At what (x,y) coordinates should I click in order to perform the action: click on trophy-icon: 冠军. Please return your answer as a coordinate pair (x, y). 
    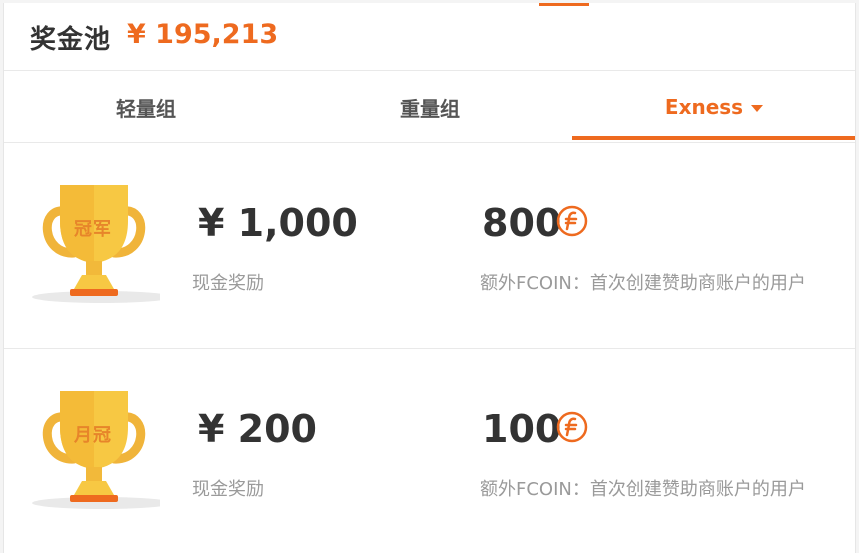
    Looking at the image, I should click on (95, 243).